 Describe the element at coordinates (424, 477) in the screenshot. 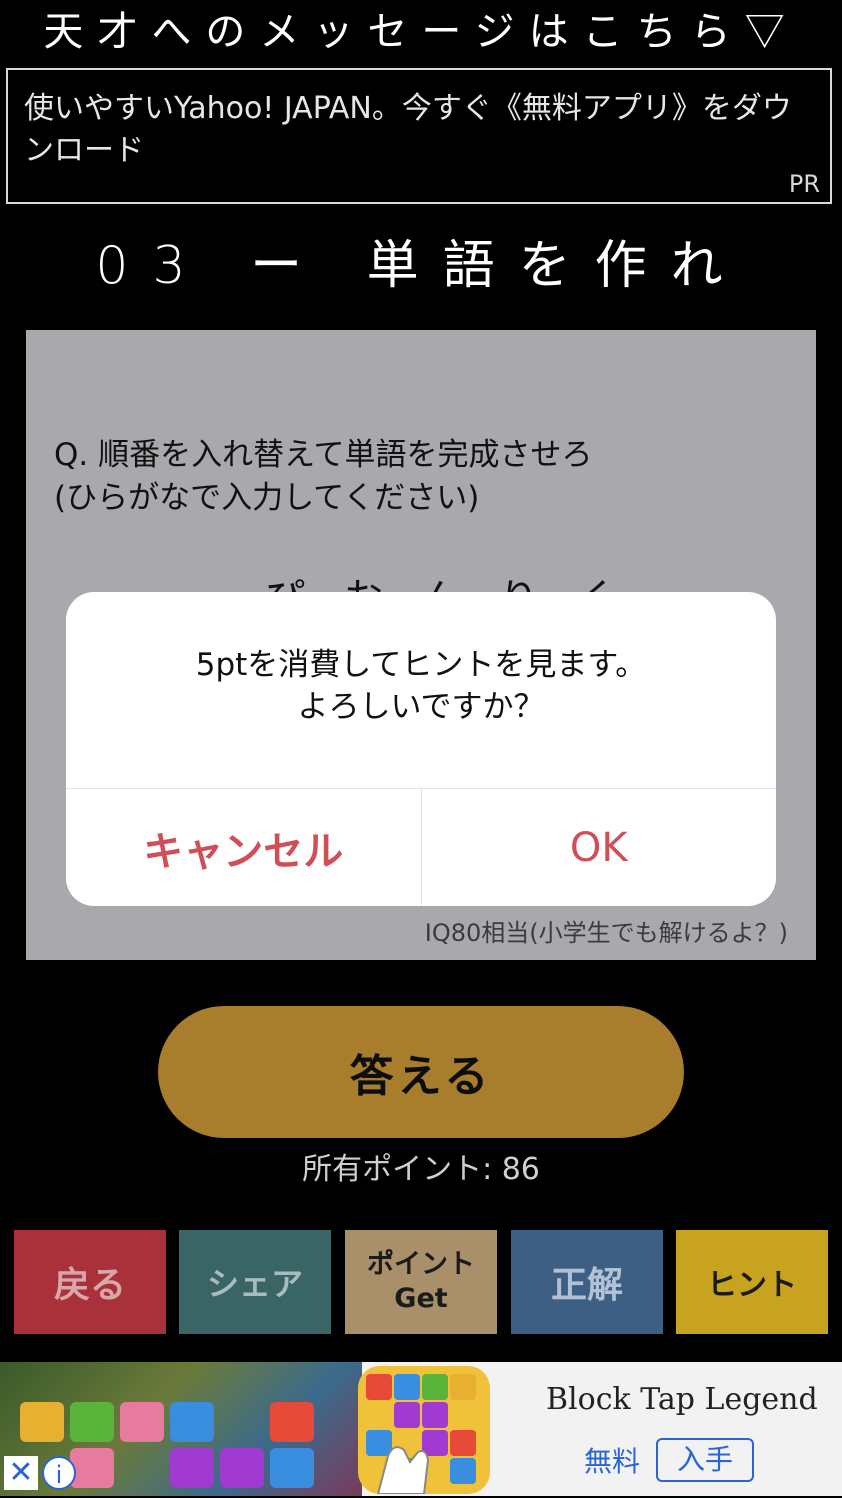

I see `question-text: Q. 順番を入れ替えて単語を完成させろ (ひらがなで入力してください)` at that location.